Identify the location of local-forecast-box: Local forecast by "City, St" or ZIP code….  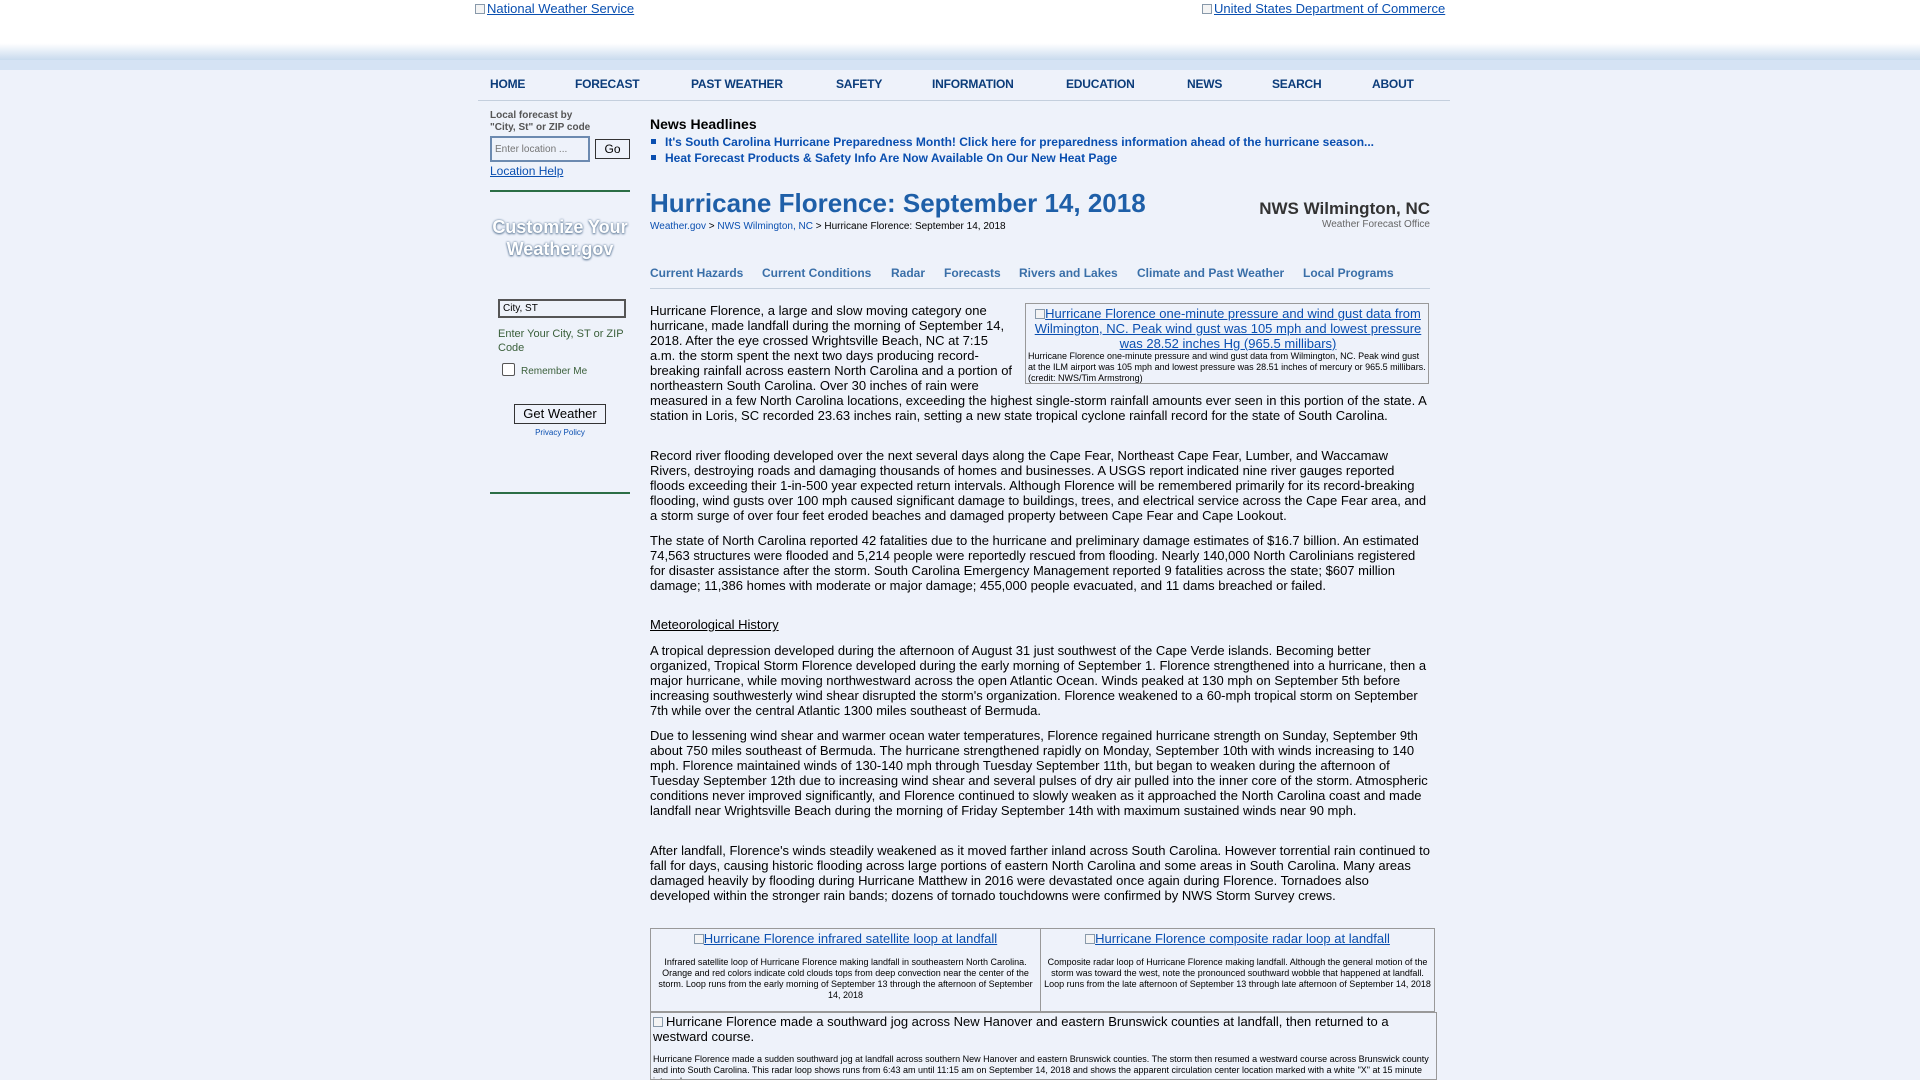
(560, 144).